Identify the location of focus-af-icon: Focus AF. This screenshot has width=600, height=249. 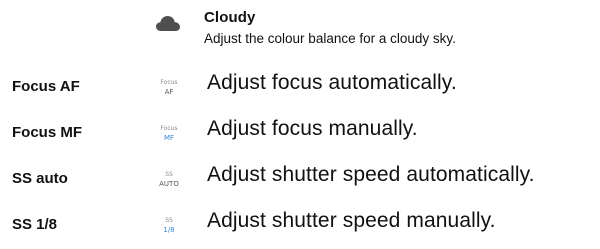
(169, 88).